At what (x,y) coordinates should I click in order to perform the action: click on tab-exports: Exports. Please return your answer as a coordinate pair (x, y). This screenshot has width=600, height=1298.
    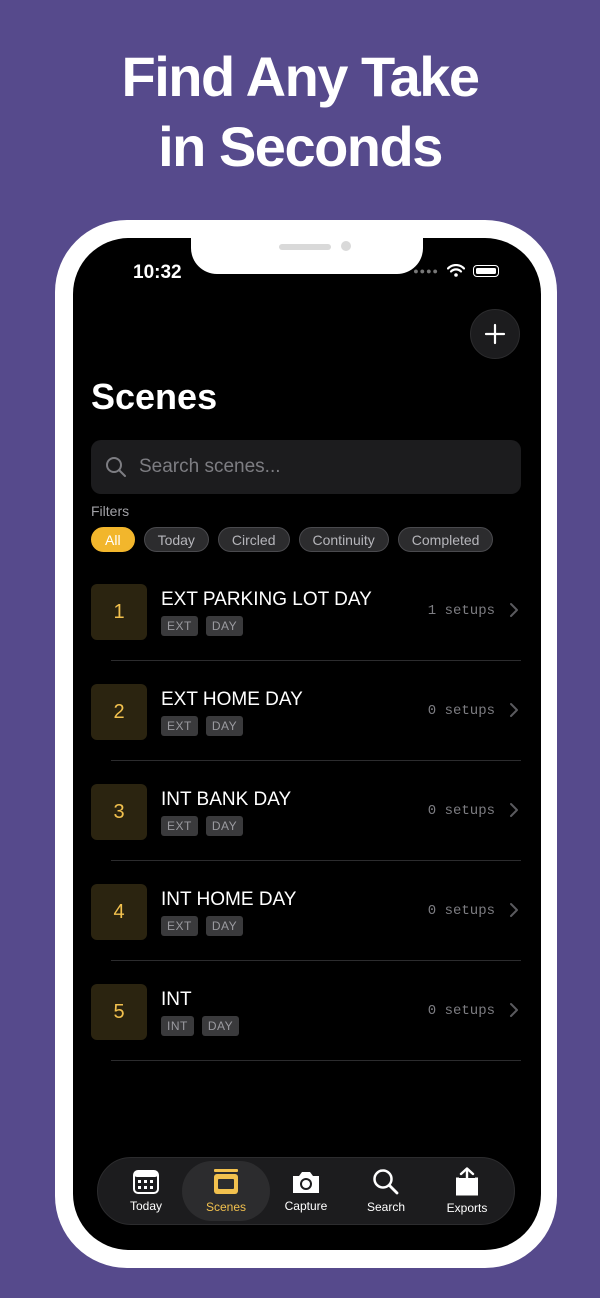
    Looking at the image, I should click on (467, 1191).